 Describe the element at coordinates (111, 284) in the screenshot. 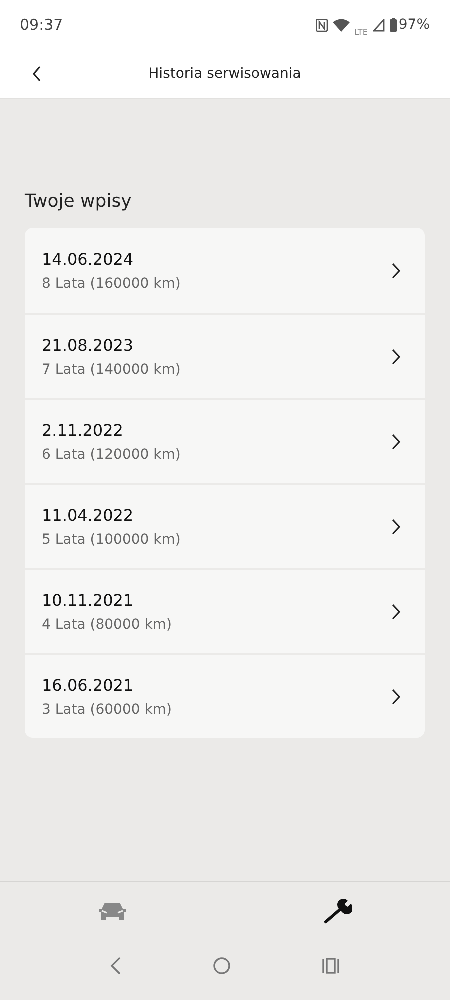

I see `entry-detail: 8 Lata (160000 km)` at that location.